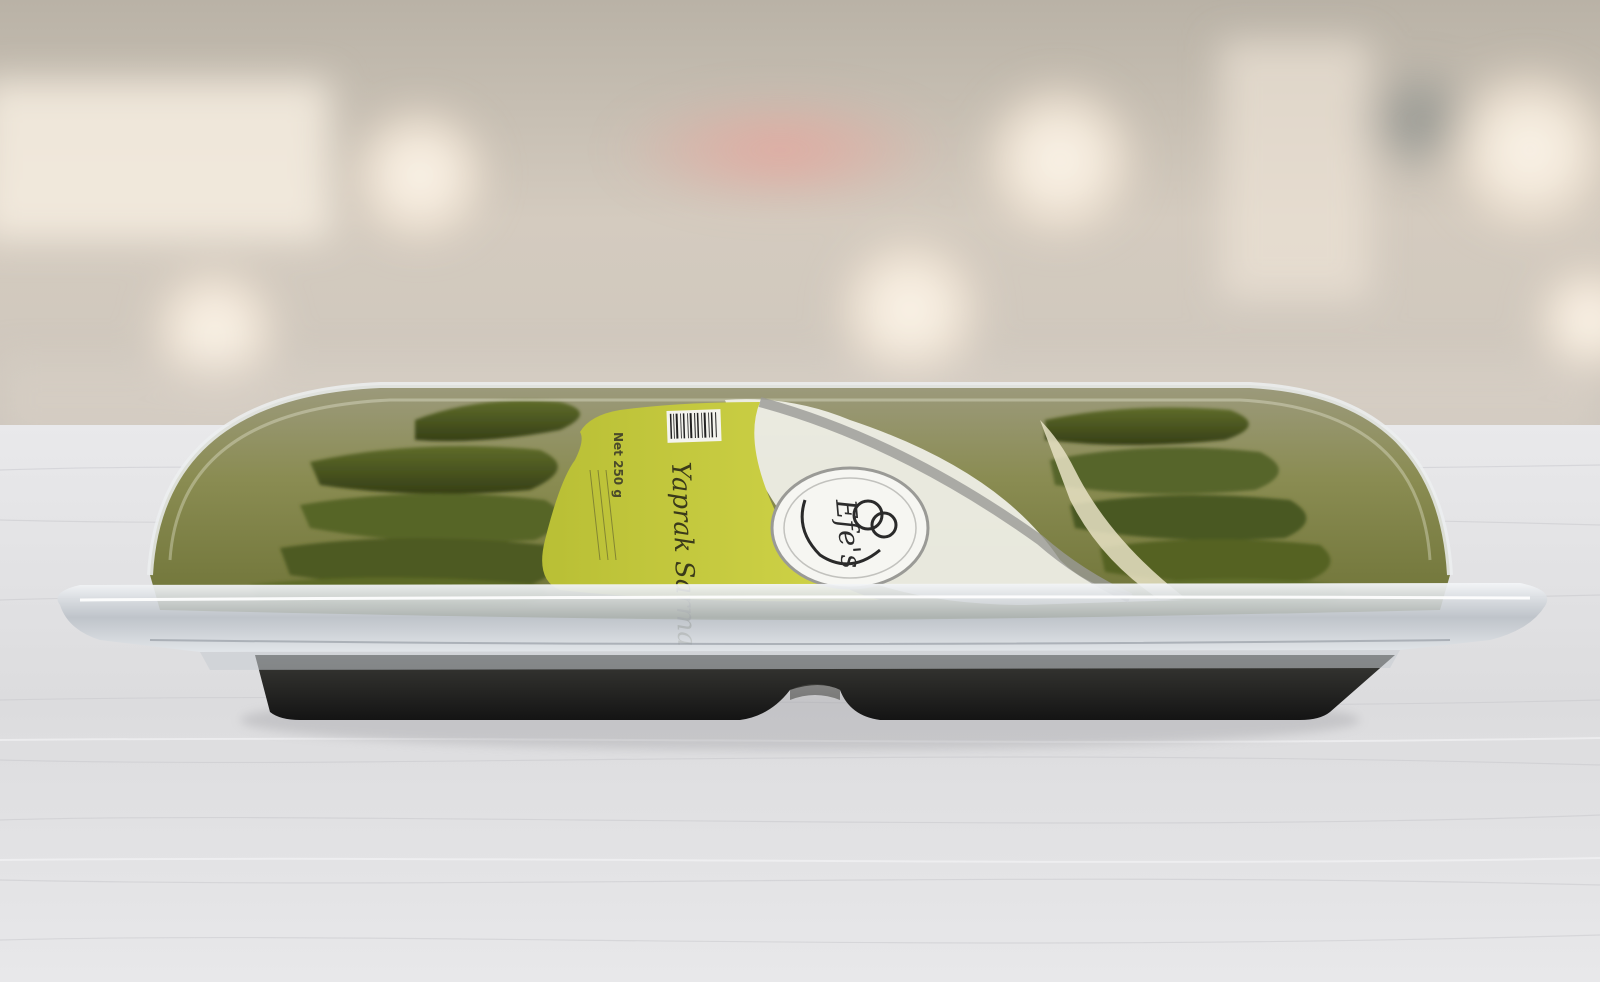 The height and width of the screenshot is (982, 1600). Describe the element at coordinates (618, 465) in the screenshot. I see `net-weight-text: Net 250 g` at that location.